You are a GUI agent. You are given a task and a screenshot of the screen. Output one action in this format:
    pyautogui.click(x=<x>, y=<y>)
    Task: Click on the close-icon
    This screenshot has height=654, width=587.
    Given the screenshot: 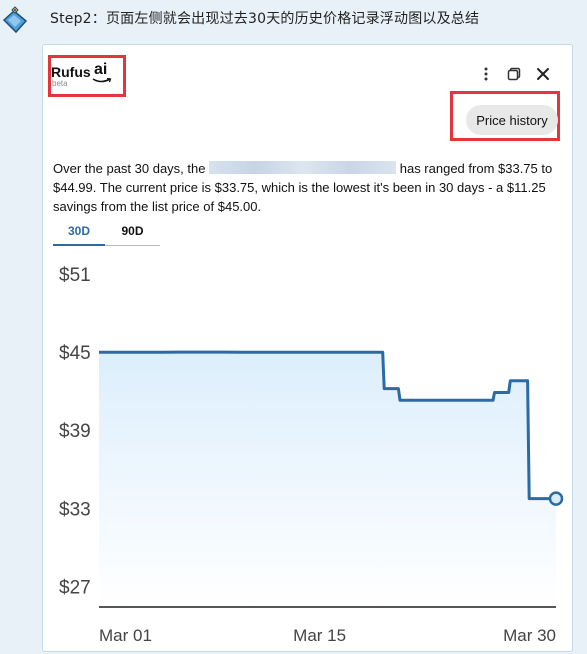 What is the action you would take?
    pyautogui.click(x=543, y=76)
    